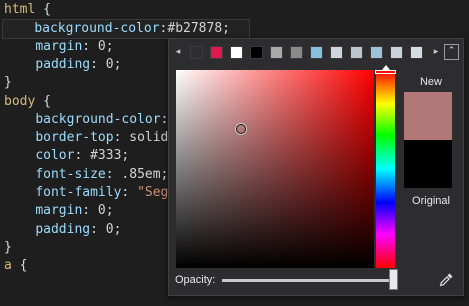 The width and height of the screenshot is (469, 306). I want to click on swatch-next-icon: ▸, so click(436, 52).